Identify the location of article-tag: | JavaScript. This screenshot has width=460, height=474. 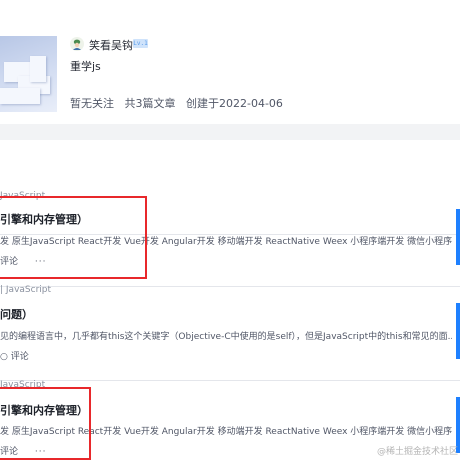
(25, 290).